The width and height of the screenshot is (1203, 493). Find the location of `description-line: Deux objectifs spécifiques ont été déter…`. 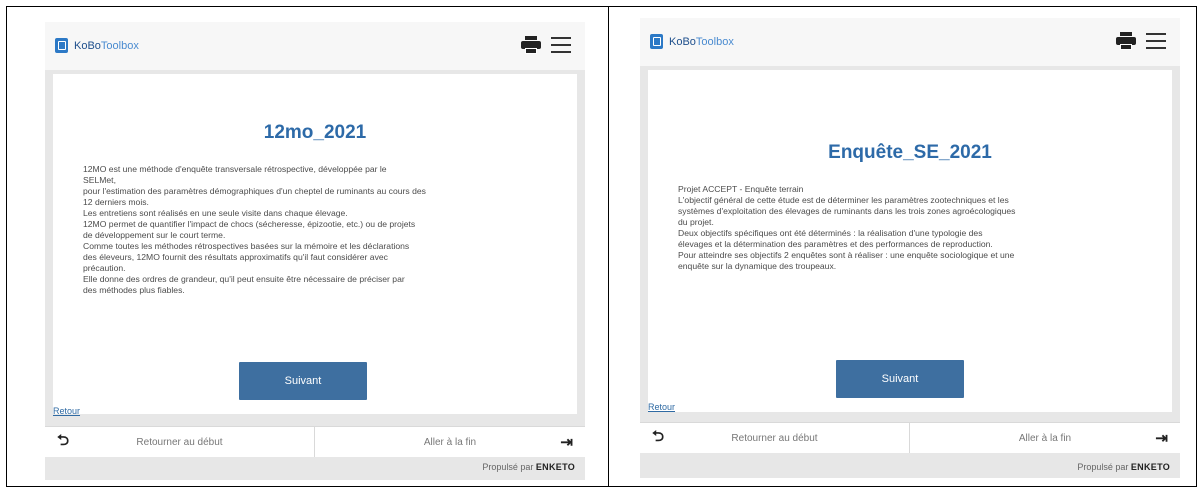

description-line: Deux objectifs spécifiques ont été déter… is located at coordinates (830, 233).